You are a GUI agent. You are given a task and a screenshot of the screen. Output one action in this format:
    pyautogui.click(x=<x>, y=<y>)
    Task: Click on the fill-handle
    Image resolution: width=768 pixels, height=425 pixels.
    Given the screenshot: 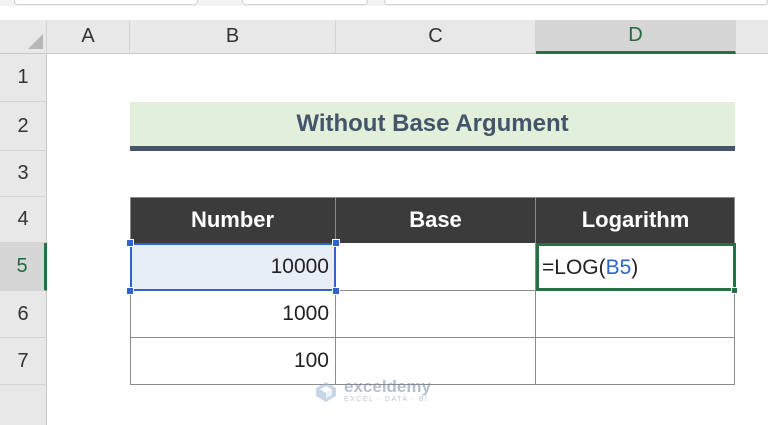 What is the action you would take?
    pyautogui.click(x=734, y=290)
    